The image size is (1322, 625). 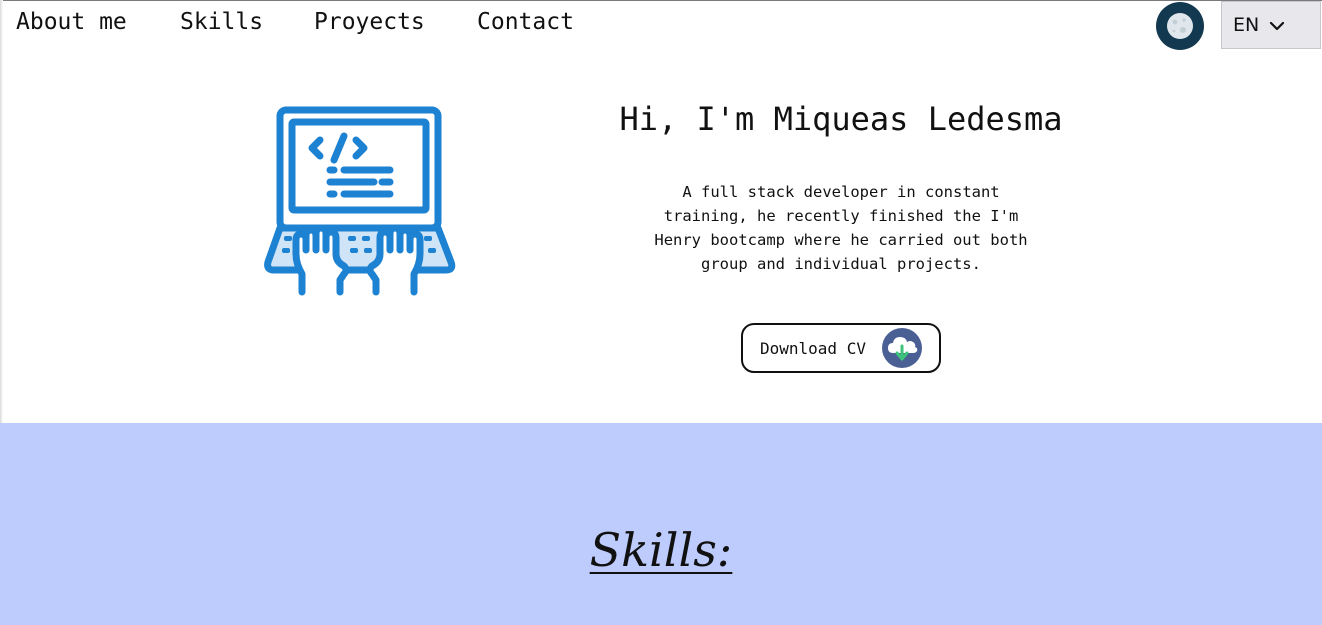 I want to click on language-select: EN, so click(x=1271, y=25).